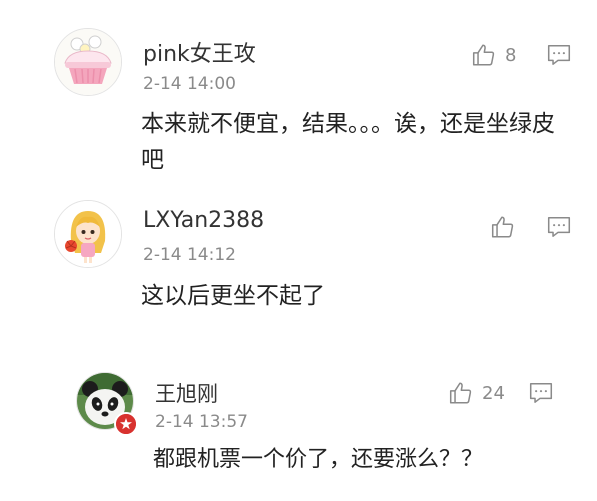  I want to click on cartoon-girl-avatar-icon, so click(88, 234).